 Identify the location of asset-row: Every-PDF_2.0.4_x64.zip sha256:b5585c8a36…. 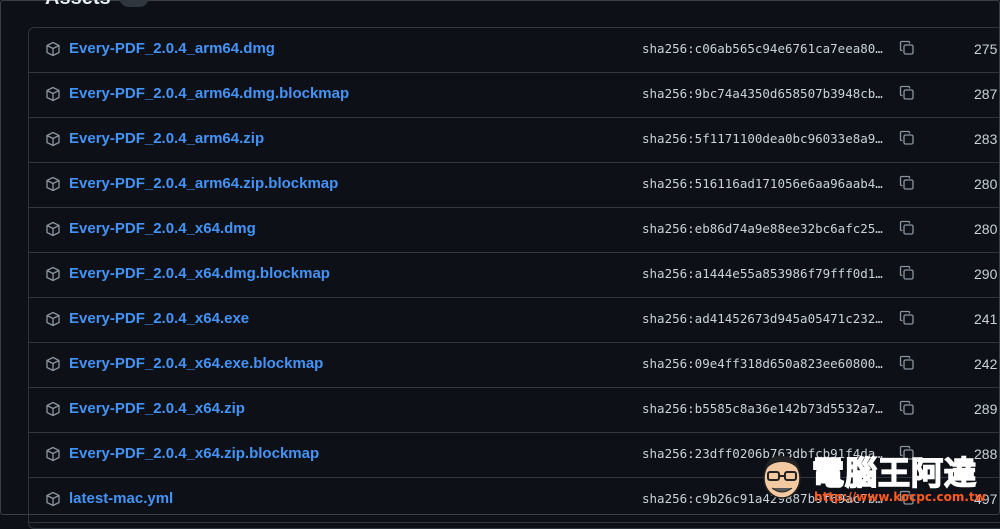
(514, 410).